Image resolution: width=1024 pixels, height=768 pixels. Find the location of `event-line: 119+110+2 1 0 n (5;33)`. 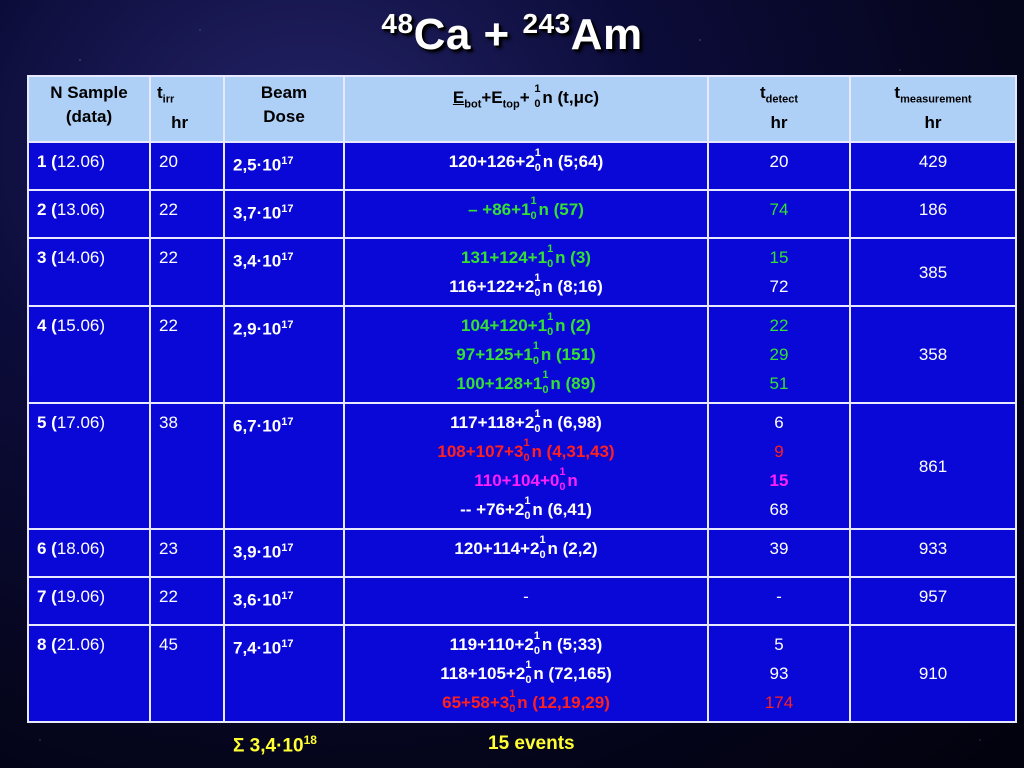

event-line: 119+110+2 1 0 n (5;33) is located at coordinates (526, 644).